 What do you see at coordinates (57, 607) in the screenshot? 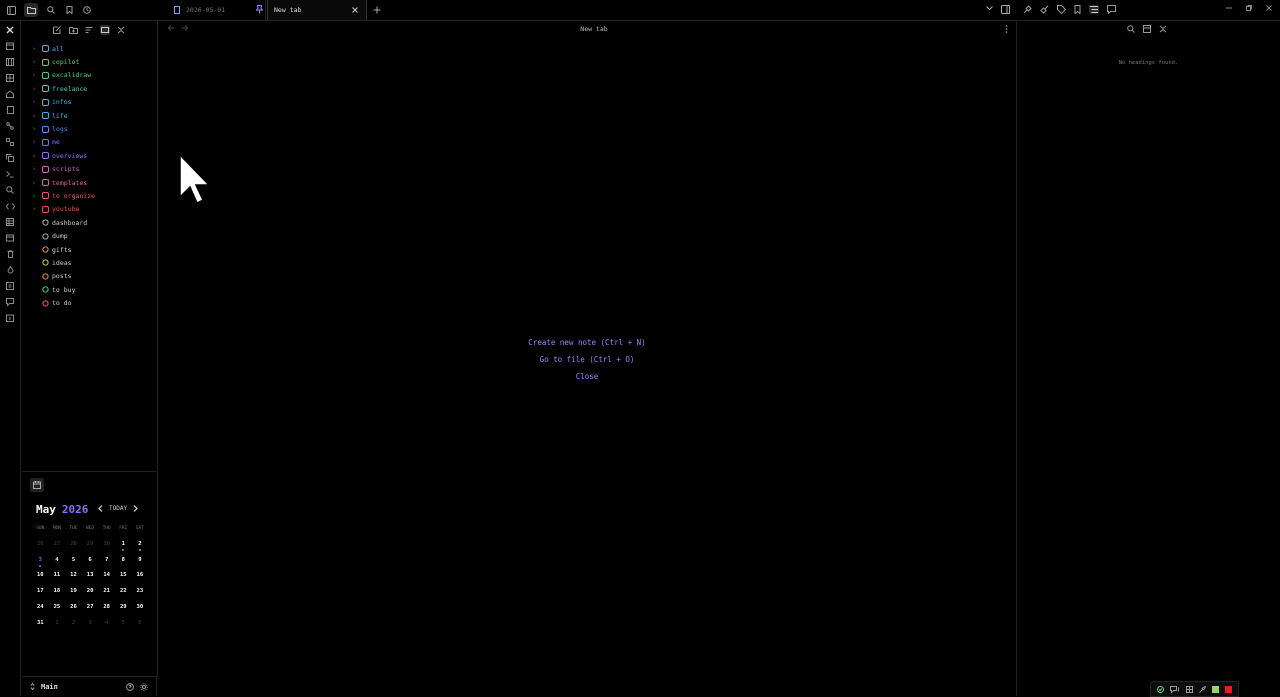
I see `calendar-day: 25` at bounding box center [57, 607].